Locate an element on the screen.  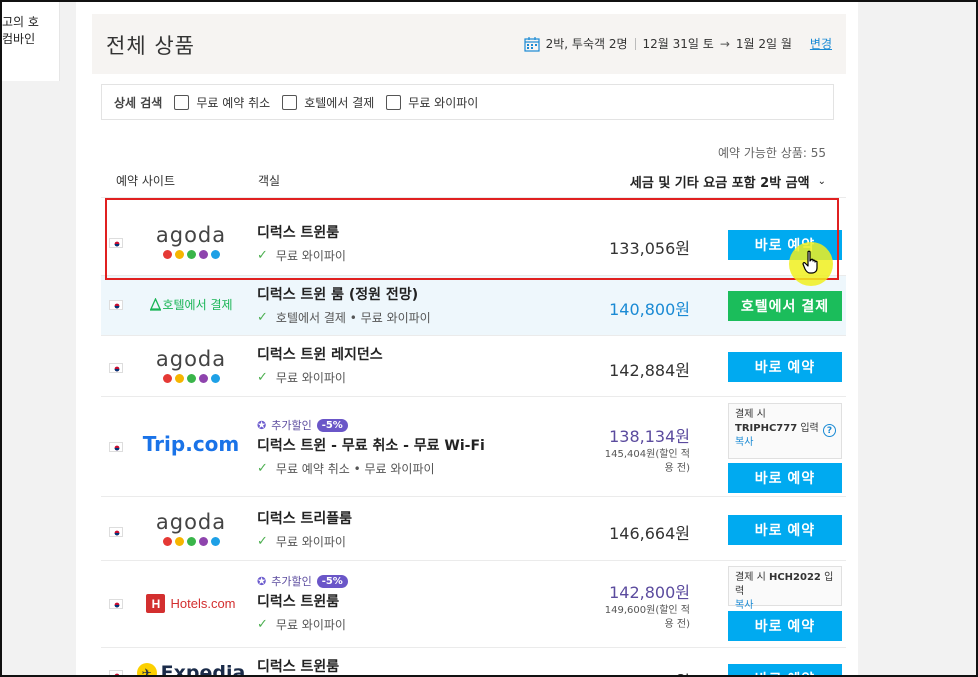
coupon-box: 결제 시 HCH2022 입력 복사 is located at coordinates (785, 588).